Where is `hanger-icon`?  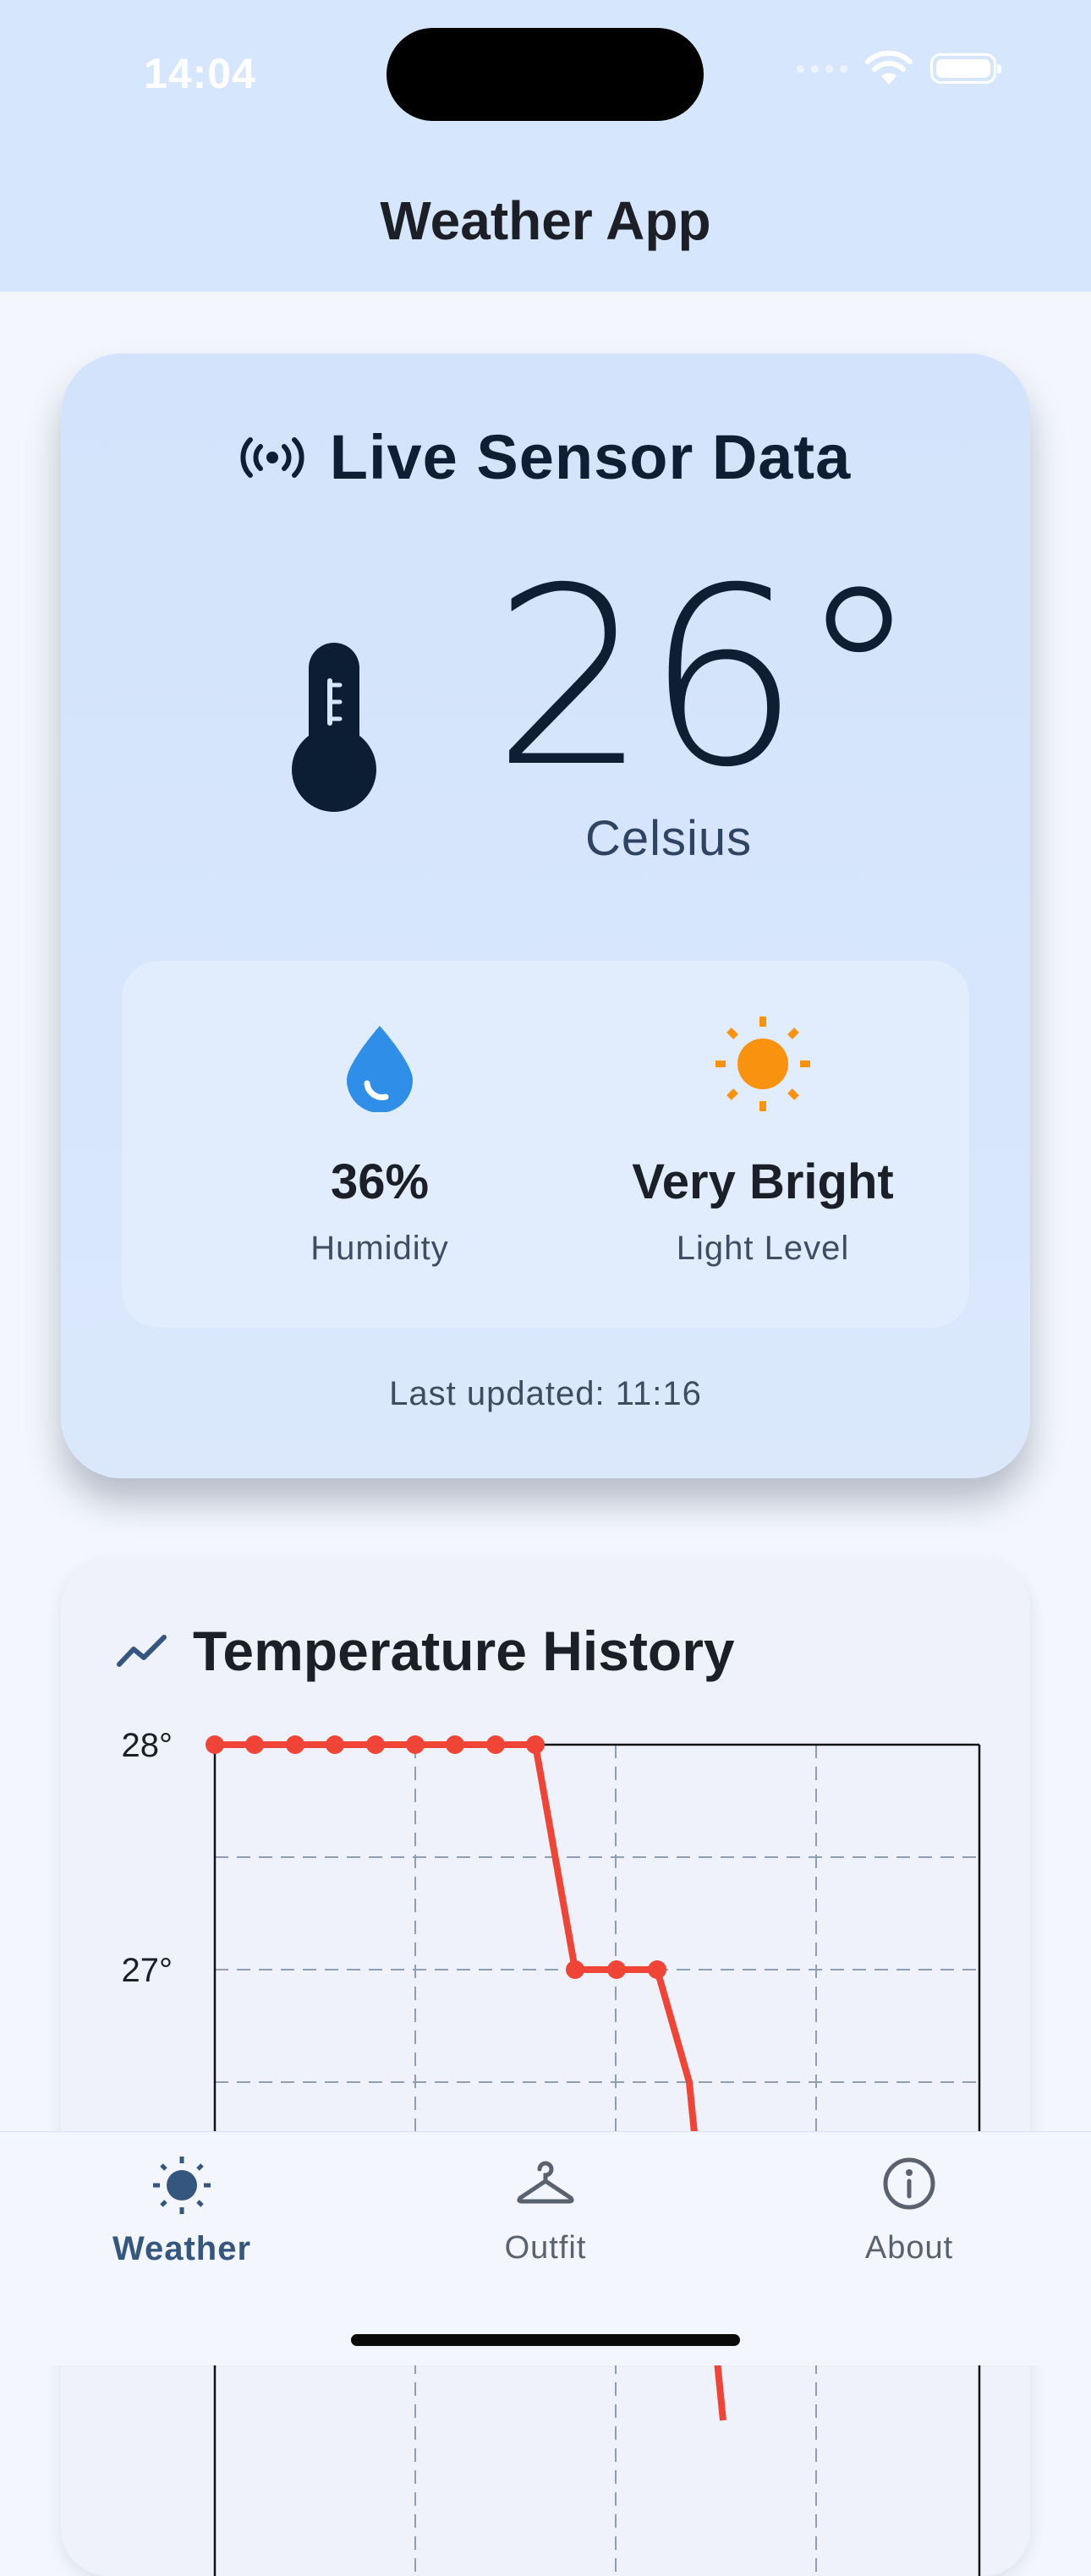 hanger-icon is located at coordinates (545, 2182).